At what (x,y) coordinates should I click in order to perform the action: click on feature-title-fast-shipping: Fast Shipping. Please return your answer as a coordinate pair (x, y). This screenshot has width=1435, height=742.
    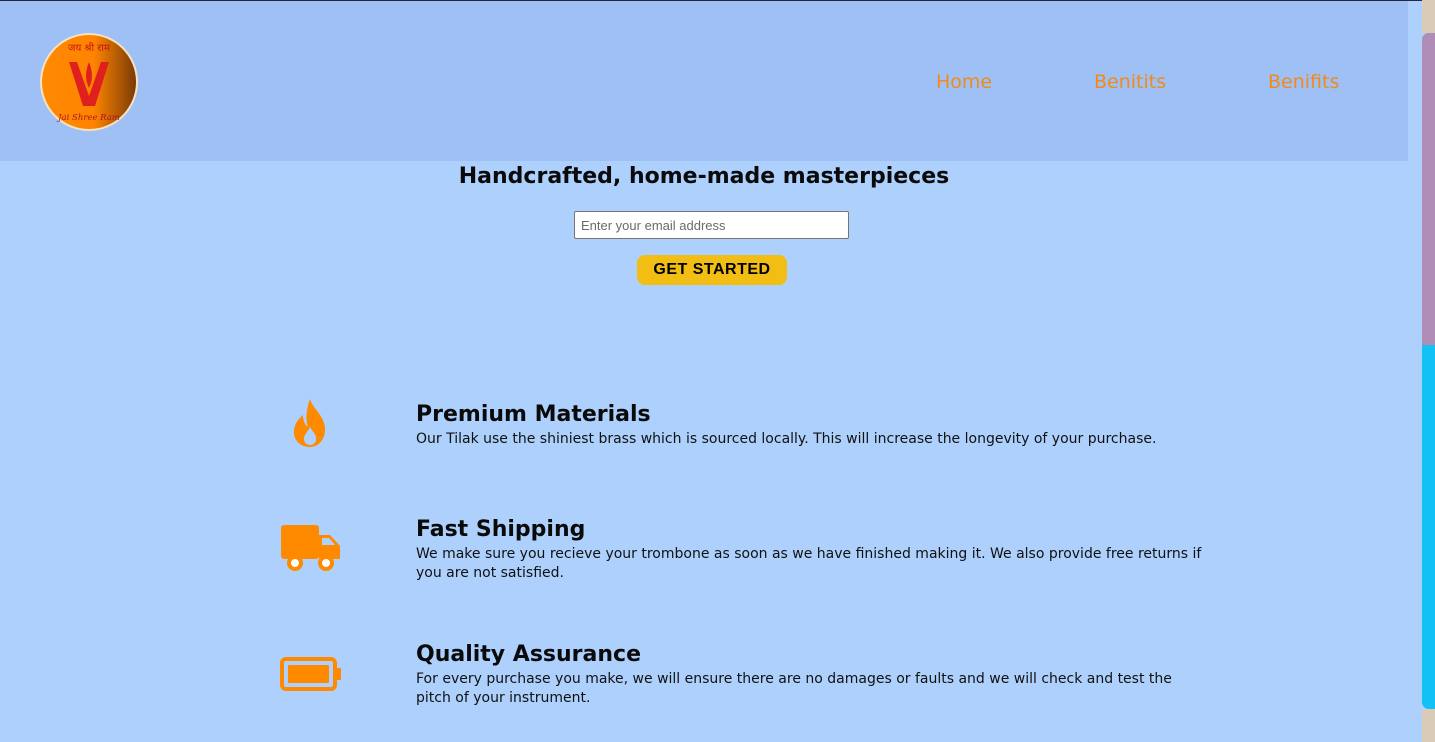
    Looking at the image, I should click on (501, 529).